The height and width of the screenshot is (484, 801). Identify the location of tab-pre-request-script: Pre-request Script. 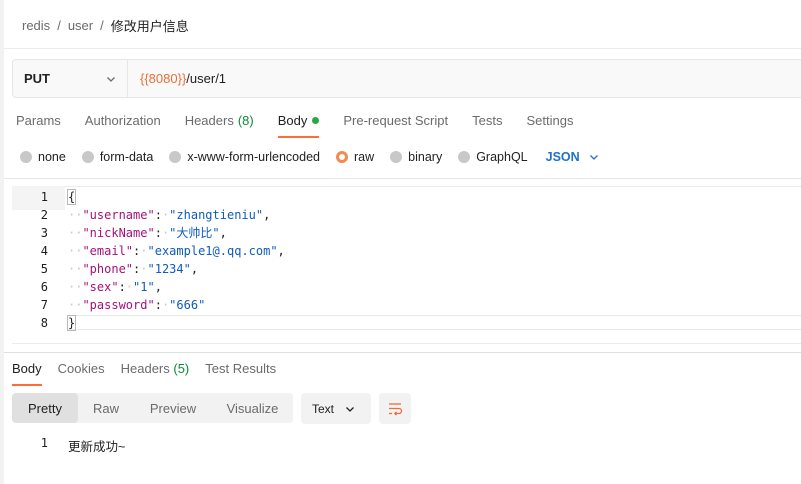
(395, 125).